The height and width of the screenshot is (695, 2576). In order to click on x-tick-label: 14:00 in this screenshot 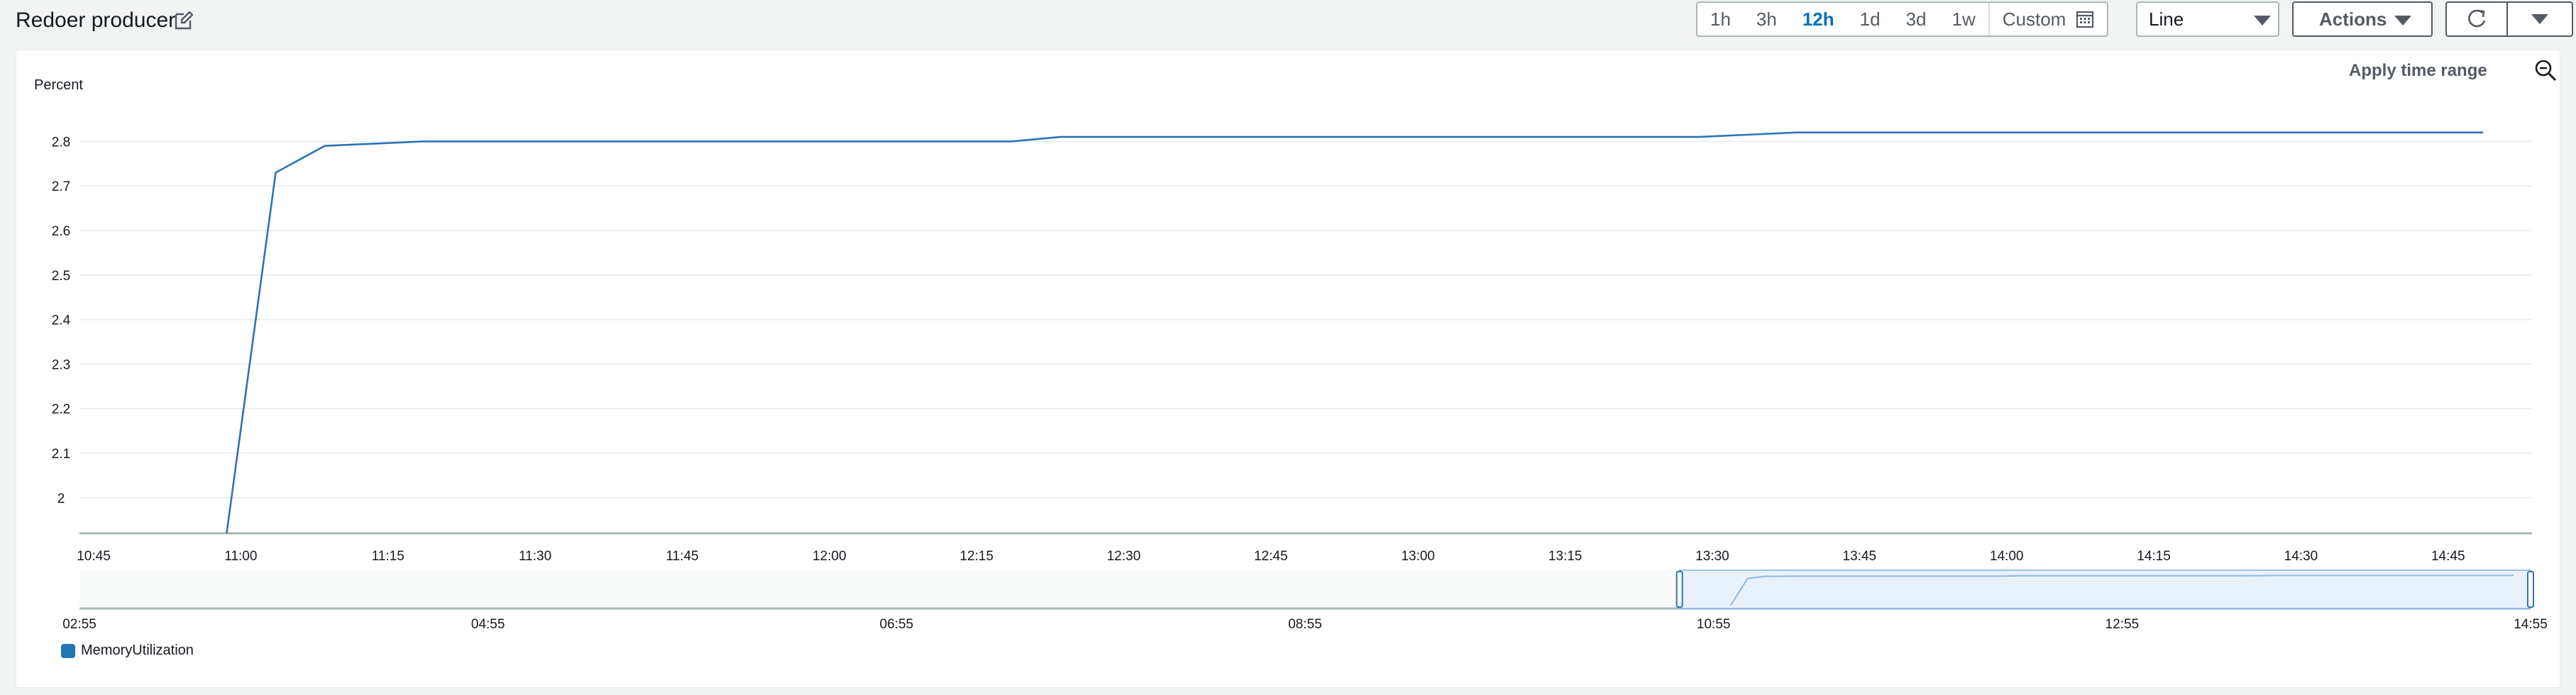, I will do `click(2007, 556)`.